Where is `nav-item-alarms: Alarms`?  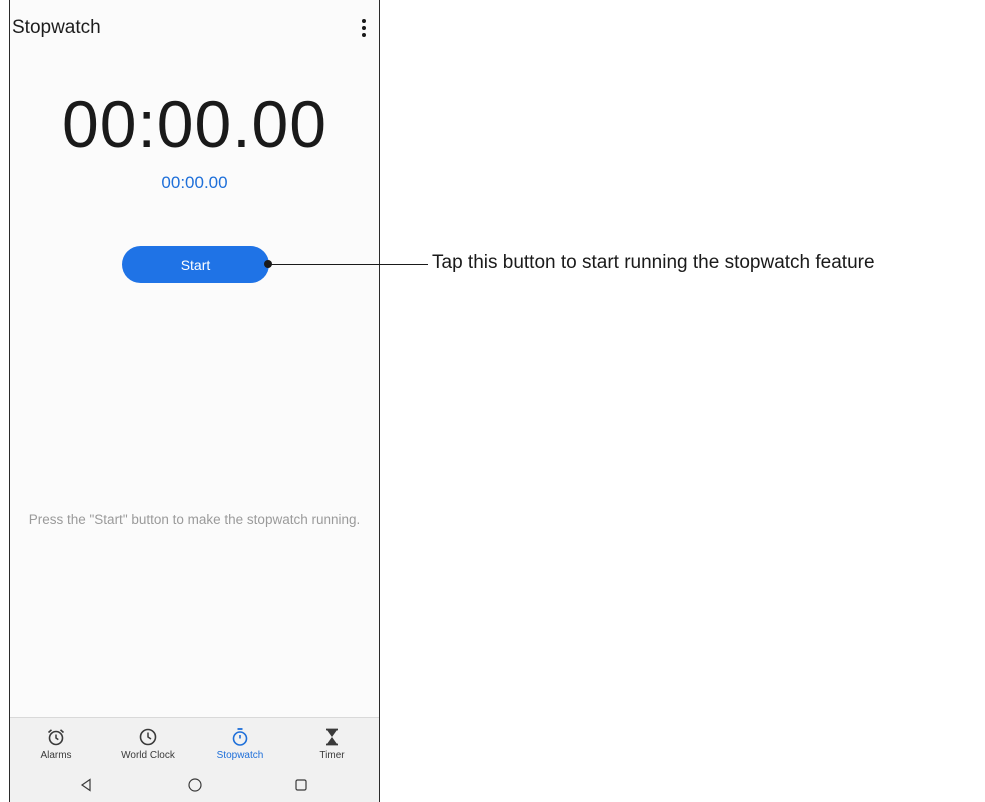
nav-item-alarms: Alarms is located at coordinates (56, 744).